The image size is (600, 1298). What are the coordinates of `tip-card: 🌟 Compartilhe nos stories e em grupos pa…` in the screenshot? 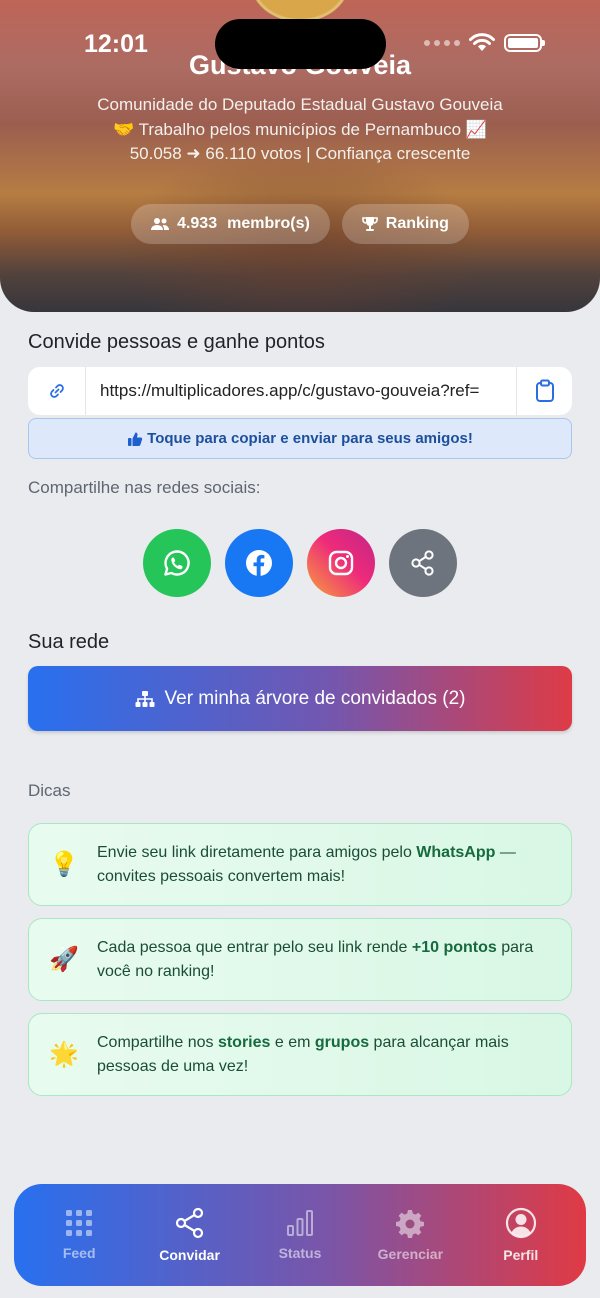 It's located at (300, 1054).